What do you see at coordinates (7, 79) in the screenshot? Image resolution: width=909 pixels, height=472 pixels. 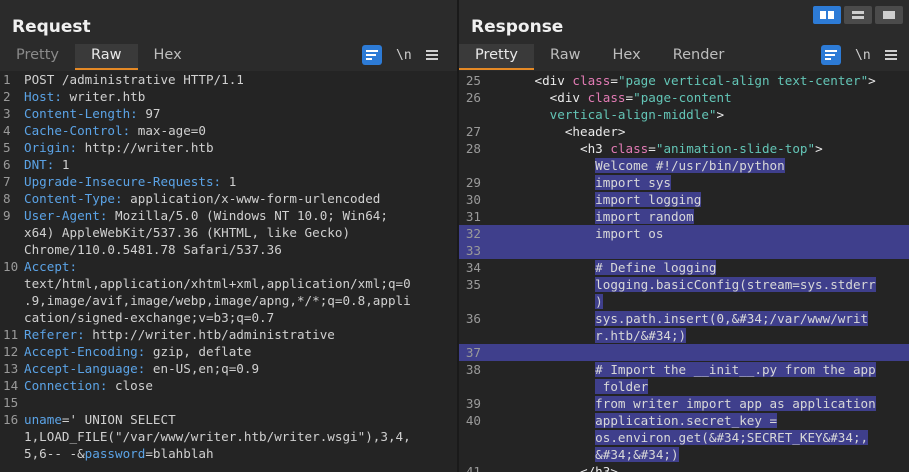 I see `line-number: 1` at bounding box center [7, 79].